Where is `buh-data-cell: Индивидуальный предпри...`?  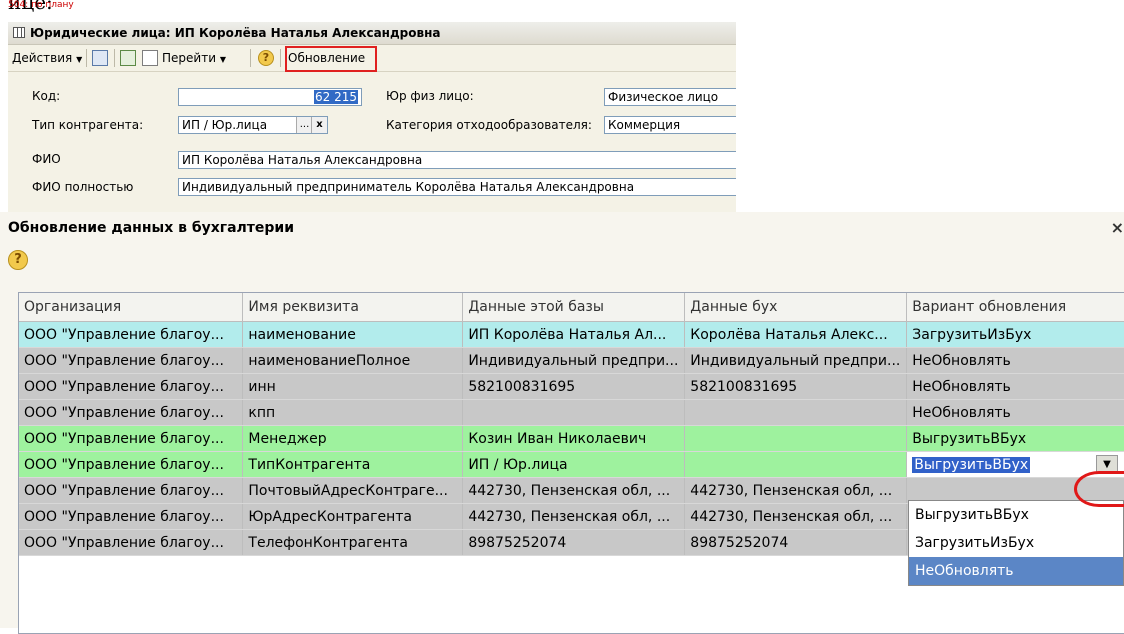
buh-data-cell: Индивидуальный предпри... is located at coordinates (796, 360).